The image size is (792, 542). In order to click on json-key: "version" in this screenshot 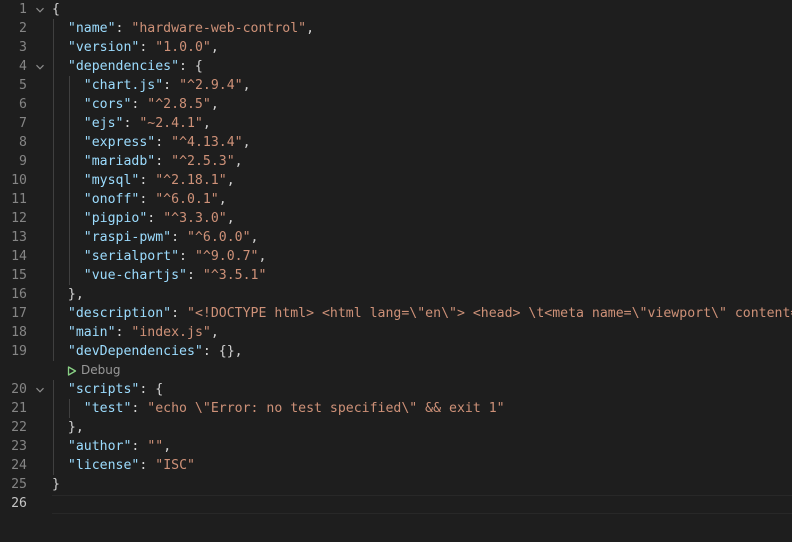, I will do `click(103, 47)`.